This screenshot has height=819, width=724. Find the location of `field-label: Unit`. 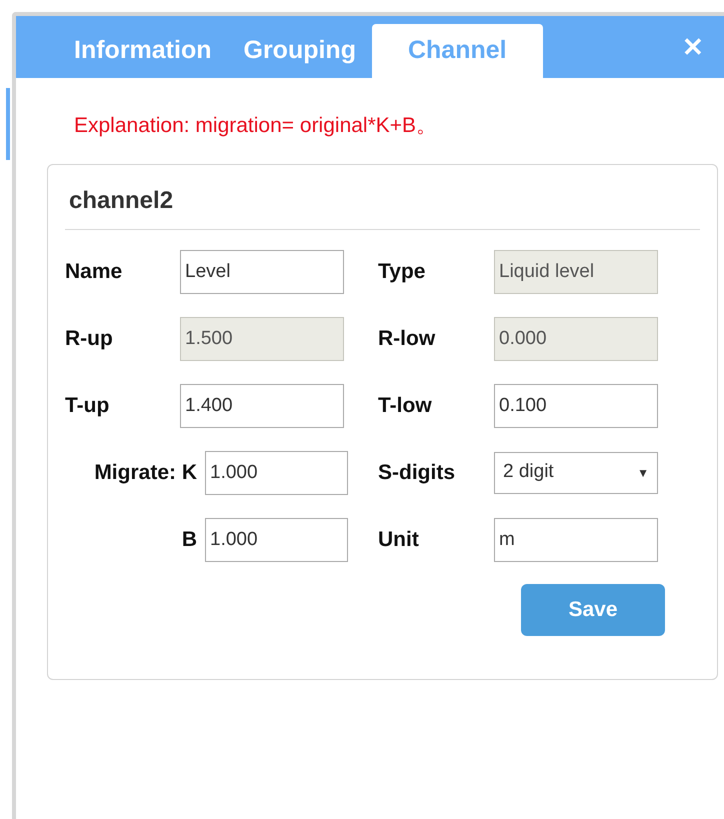

field-label: Unit is located at coordinates (398, 539).